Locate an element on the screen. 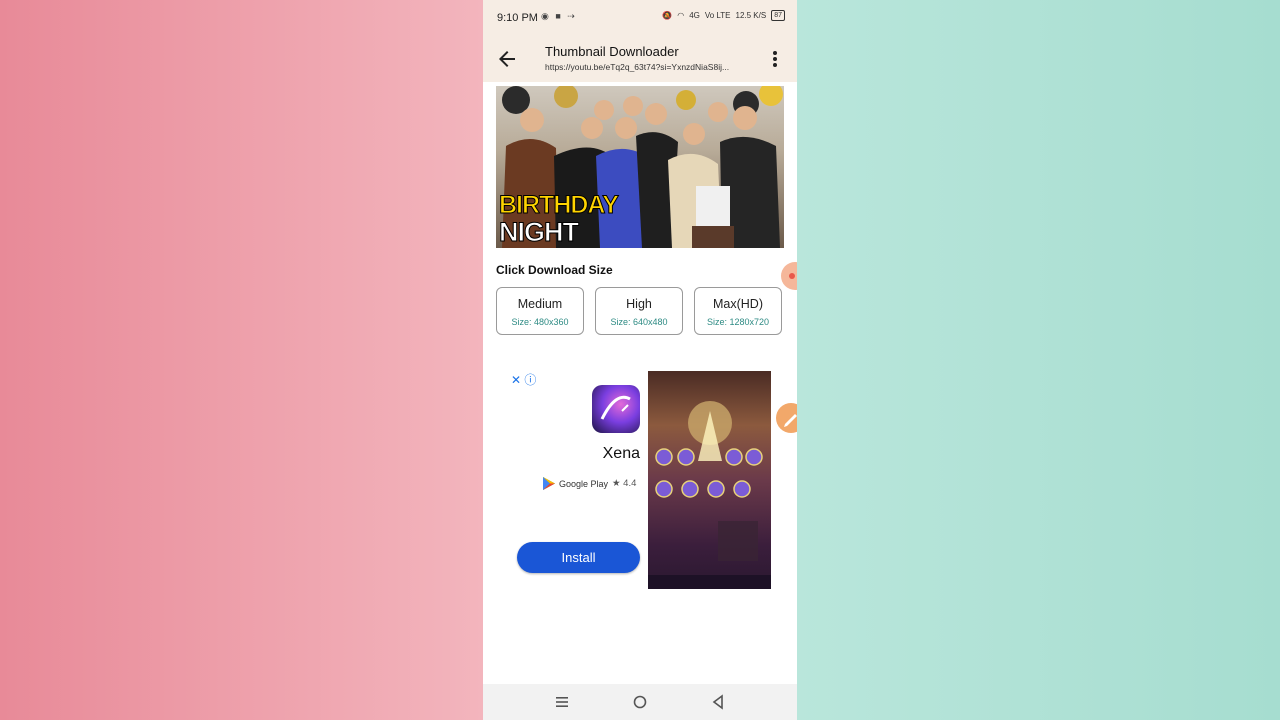  size-dimensions: Size: 1280x720 is located at coordinates (738, 322).